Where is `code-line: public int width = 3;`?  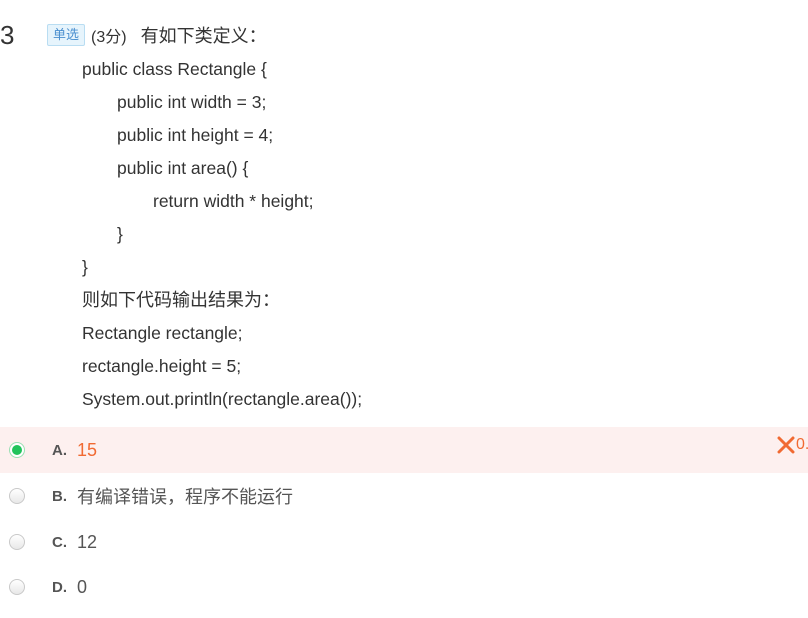 code-line: public int width = 3; is located at coordinates (192, 102).